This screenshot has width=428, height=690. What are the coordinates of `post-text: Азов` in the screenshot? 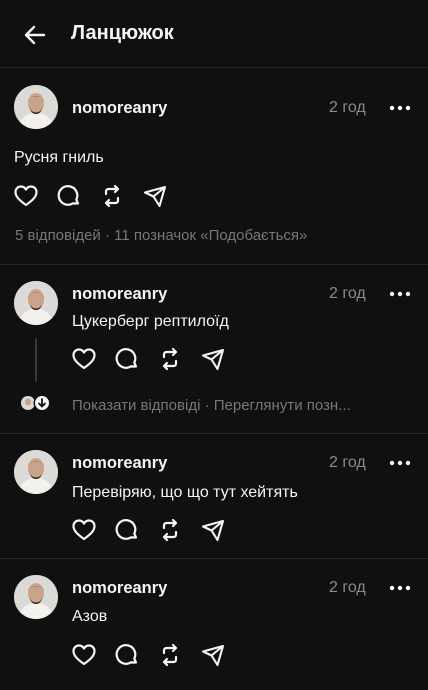 It's located at (90, 616).